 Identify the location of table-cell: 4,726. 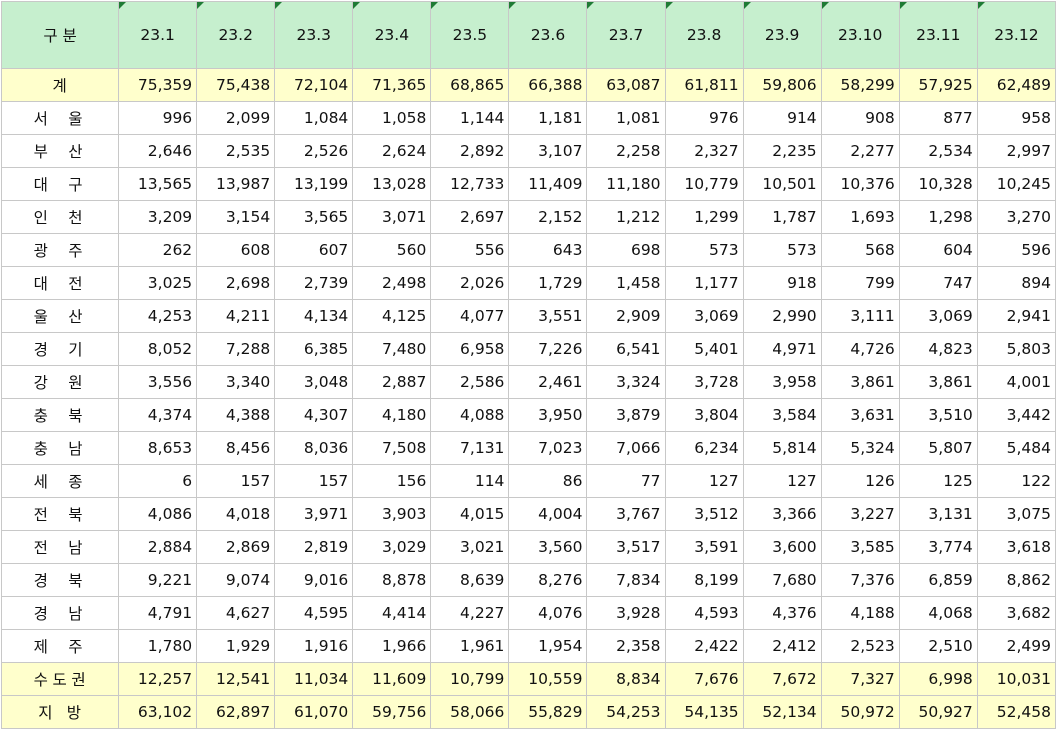
(860, 349).